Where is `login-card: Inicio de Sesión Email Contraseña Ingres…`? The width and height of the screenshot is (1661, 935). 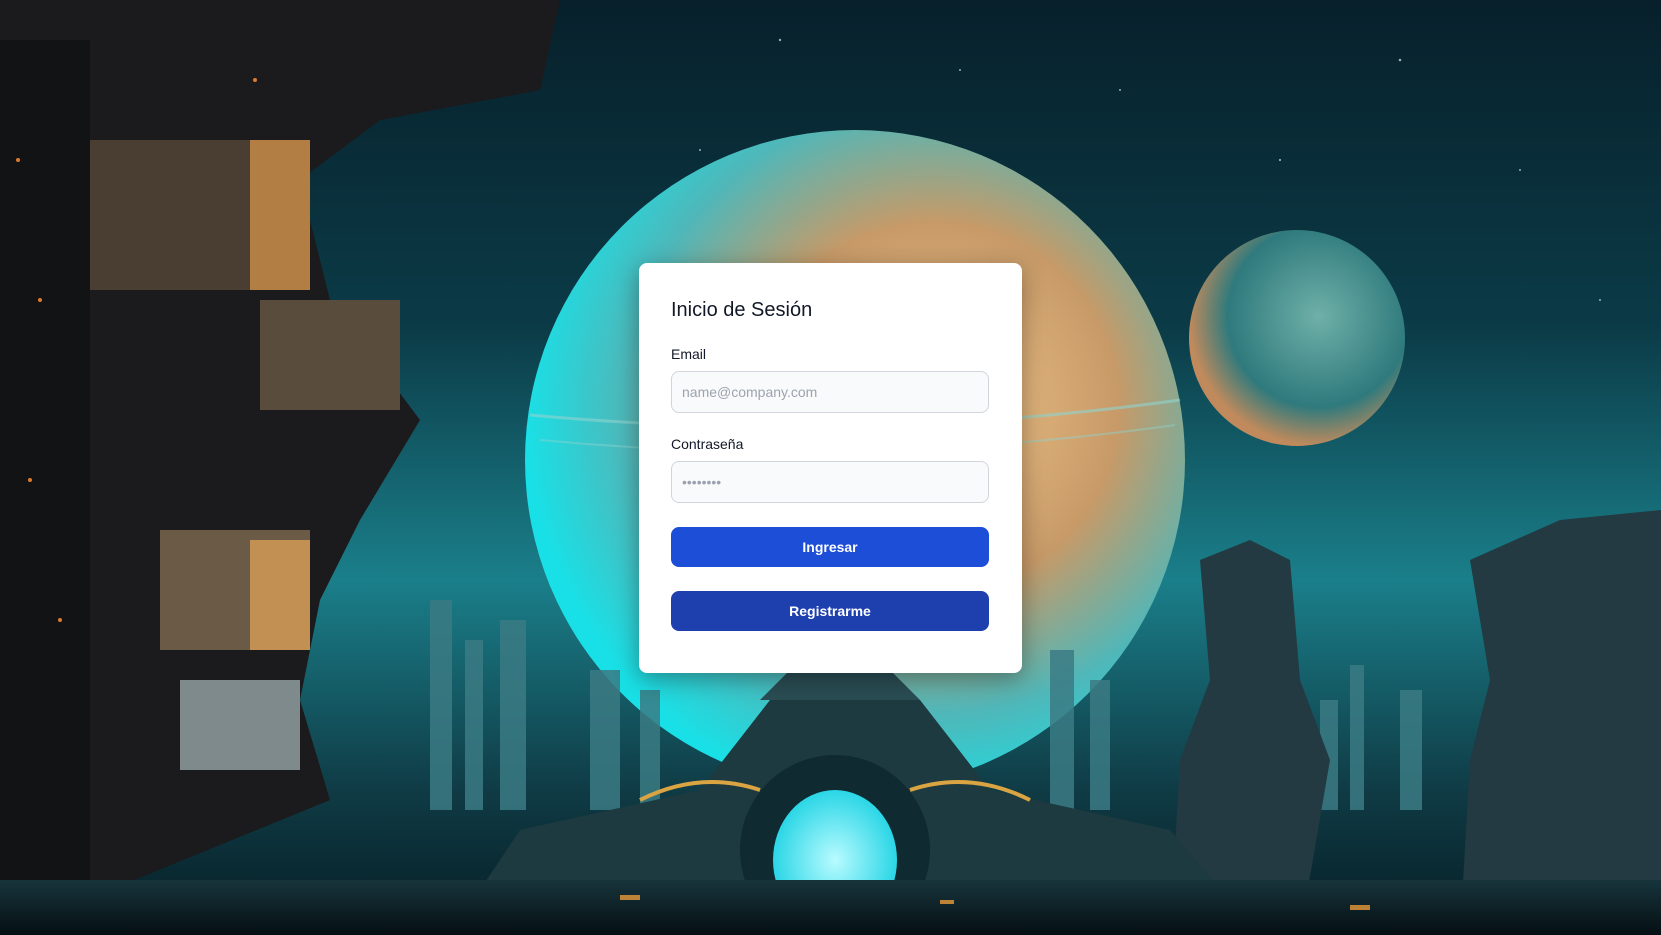
login-card: Inicio de Sesión Email Contraseña Ingres… is located at coordinates (830, 468).